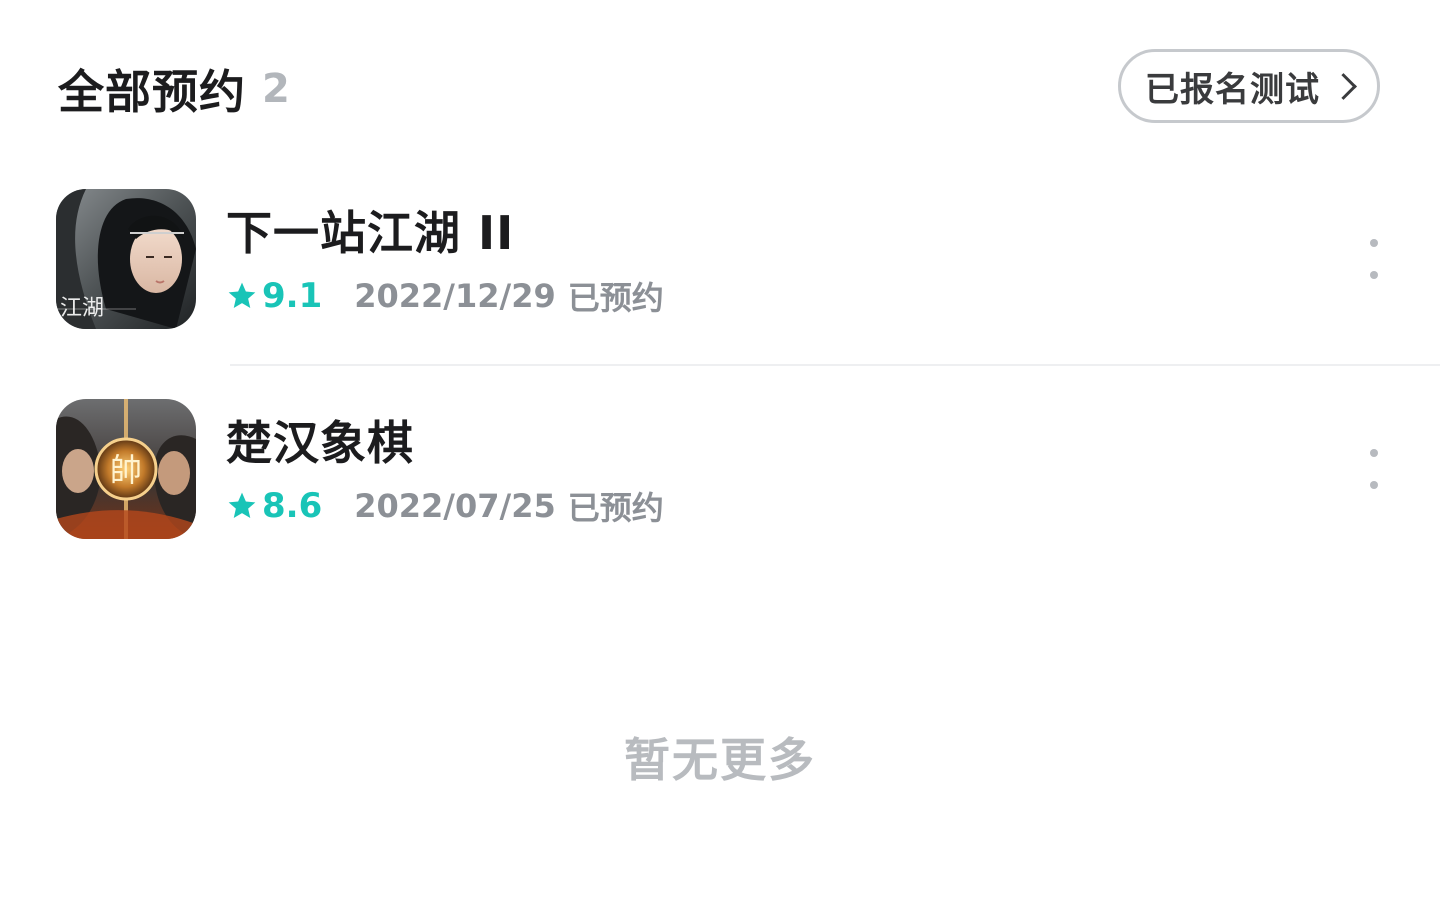 The height and width of the screenshot is (916, 1440). I want to click on chuhan-chess-game-icon: 帥, so click(126, 469).